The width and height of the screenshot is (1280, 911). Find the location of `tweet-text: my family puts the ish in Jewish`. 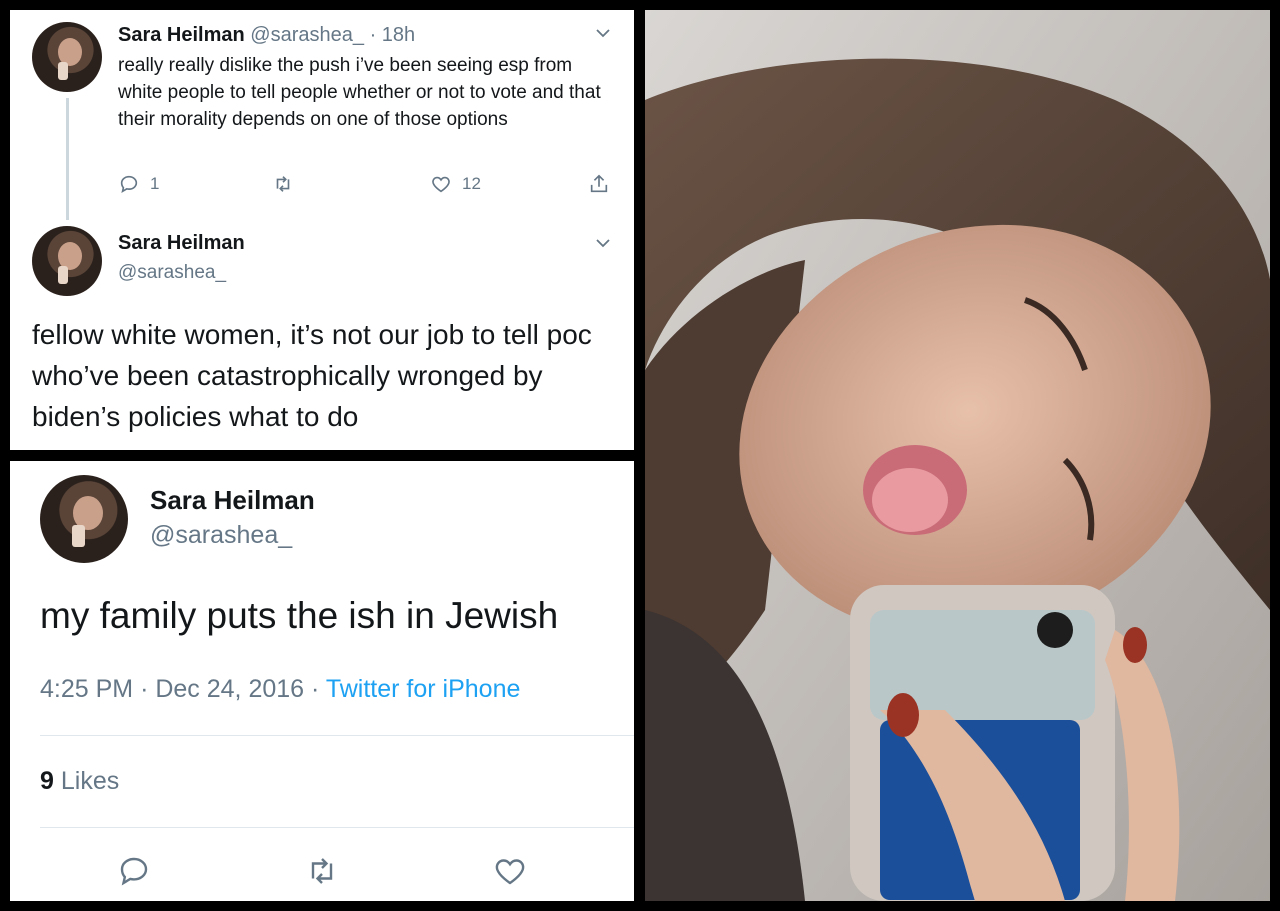

tweet-text: my family puts the ish in Jewish is located at coordinates (299, 615).